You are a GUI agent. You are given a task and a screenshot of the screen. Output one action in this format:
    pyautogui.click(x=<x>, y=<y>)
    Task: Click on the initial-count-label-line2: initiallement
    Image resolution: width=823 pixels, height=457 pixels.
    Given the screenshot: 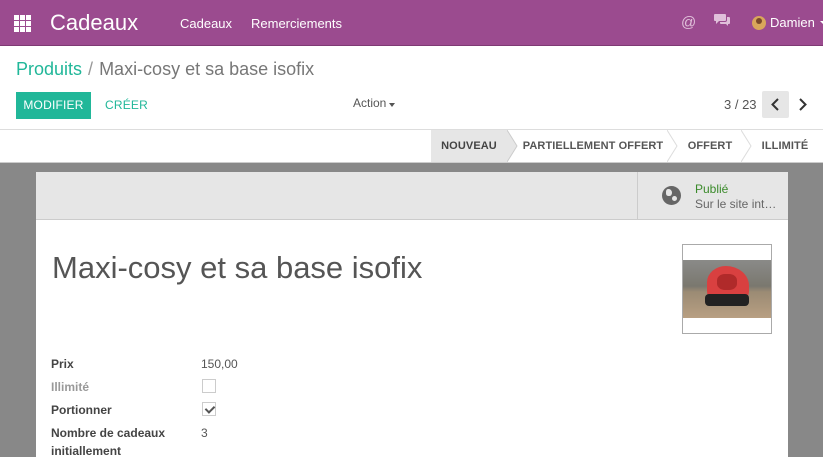 What is the action you would take?
    pyautogui.click(x=86, y=450)
    